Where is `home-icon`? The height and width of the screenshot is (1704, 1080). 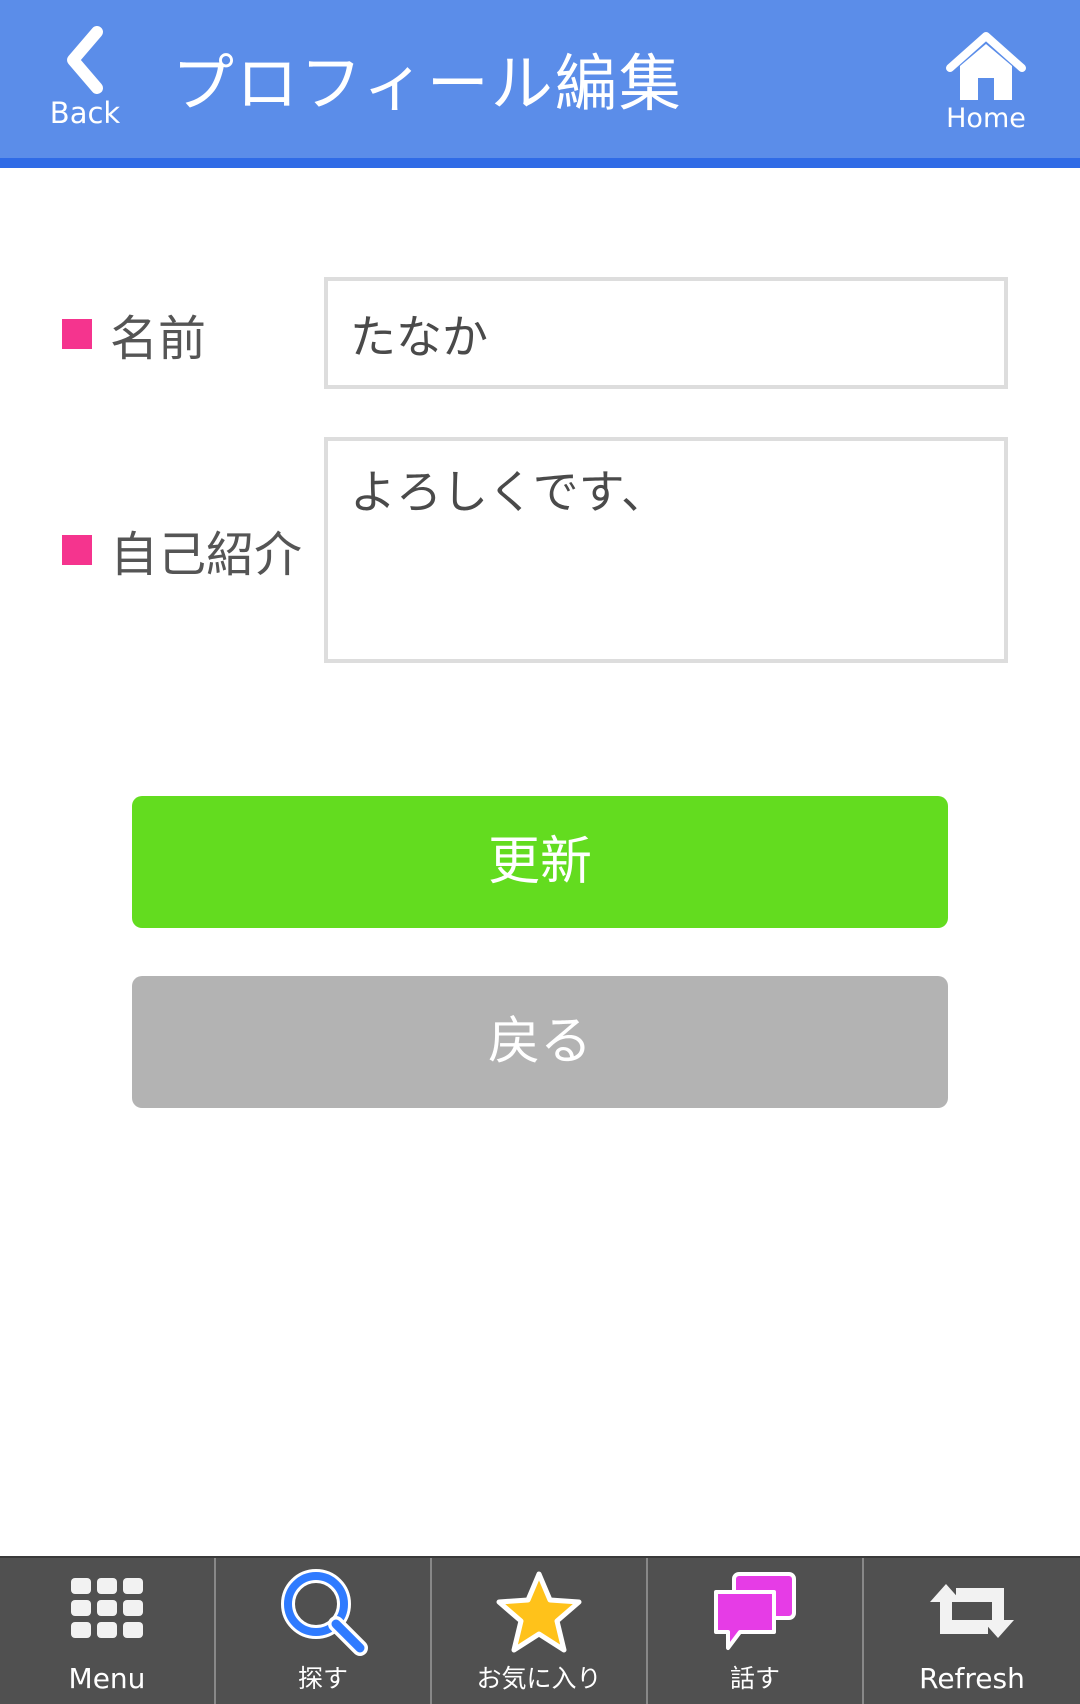
home-icon is located at coordinates (986, 66).